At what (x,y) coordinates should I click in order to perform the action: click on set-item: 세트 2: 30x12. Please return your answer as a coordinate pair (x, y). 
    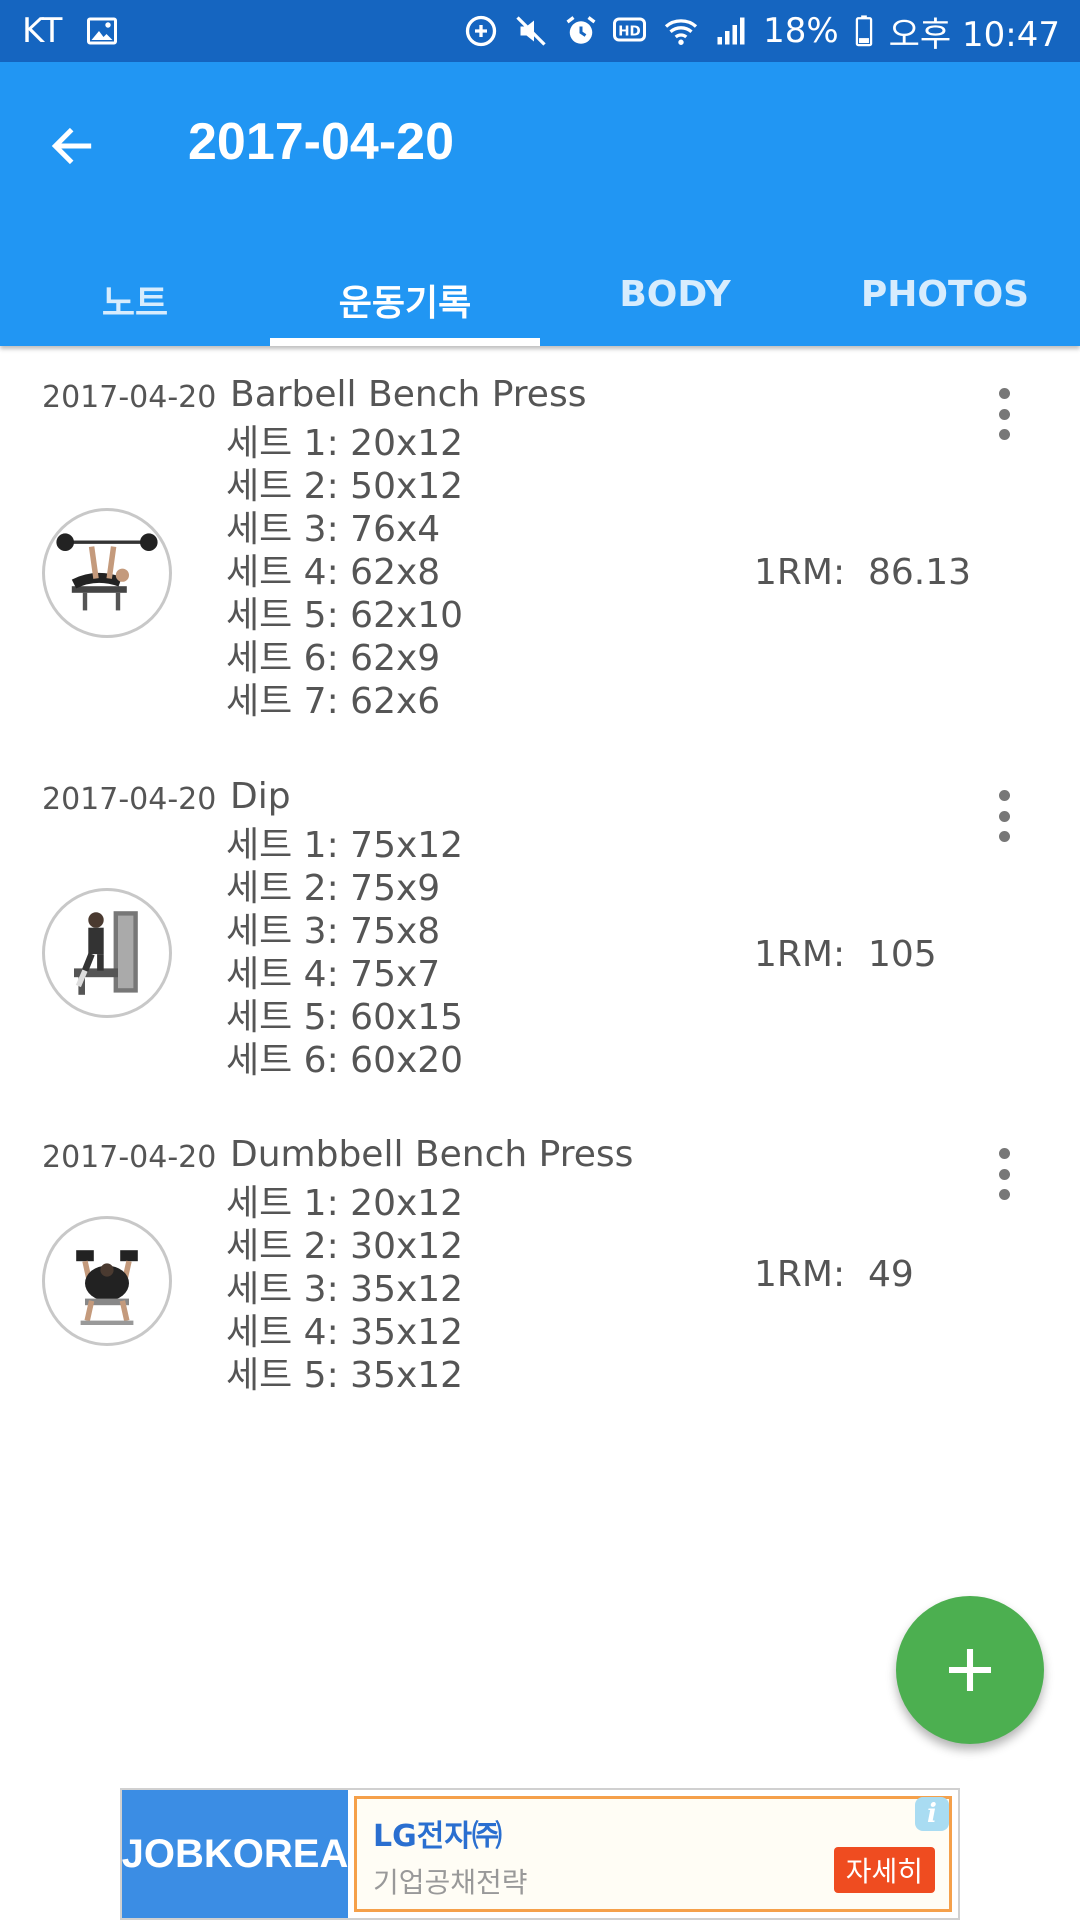
    Looking at the image, I should click on (345, 1246).